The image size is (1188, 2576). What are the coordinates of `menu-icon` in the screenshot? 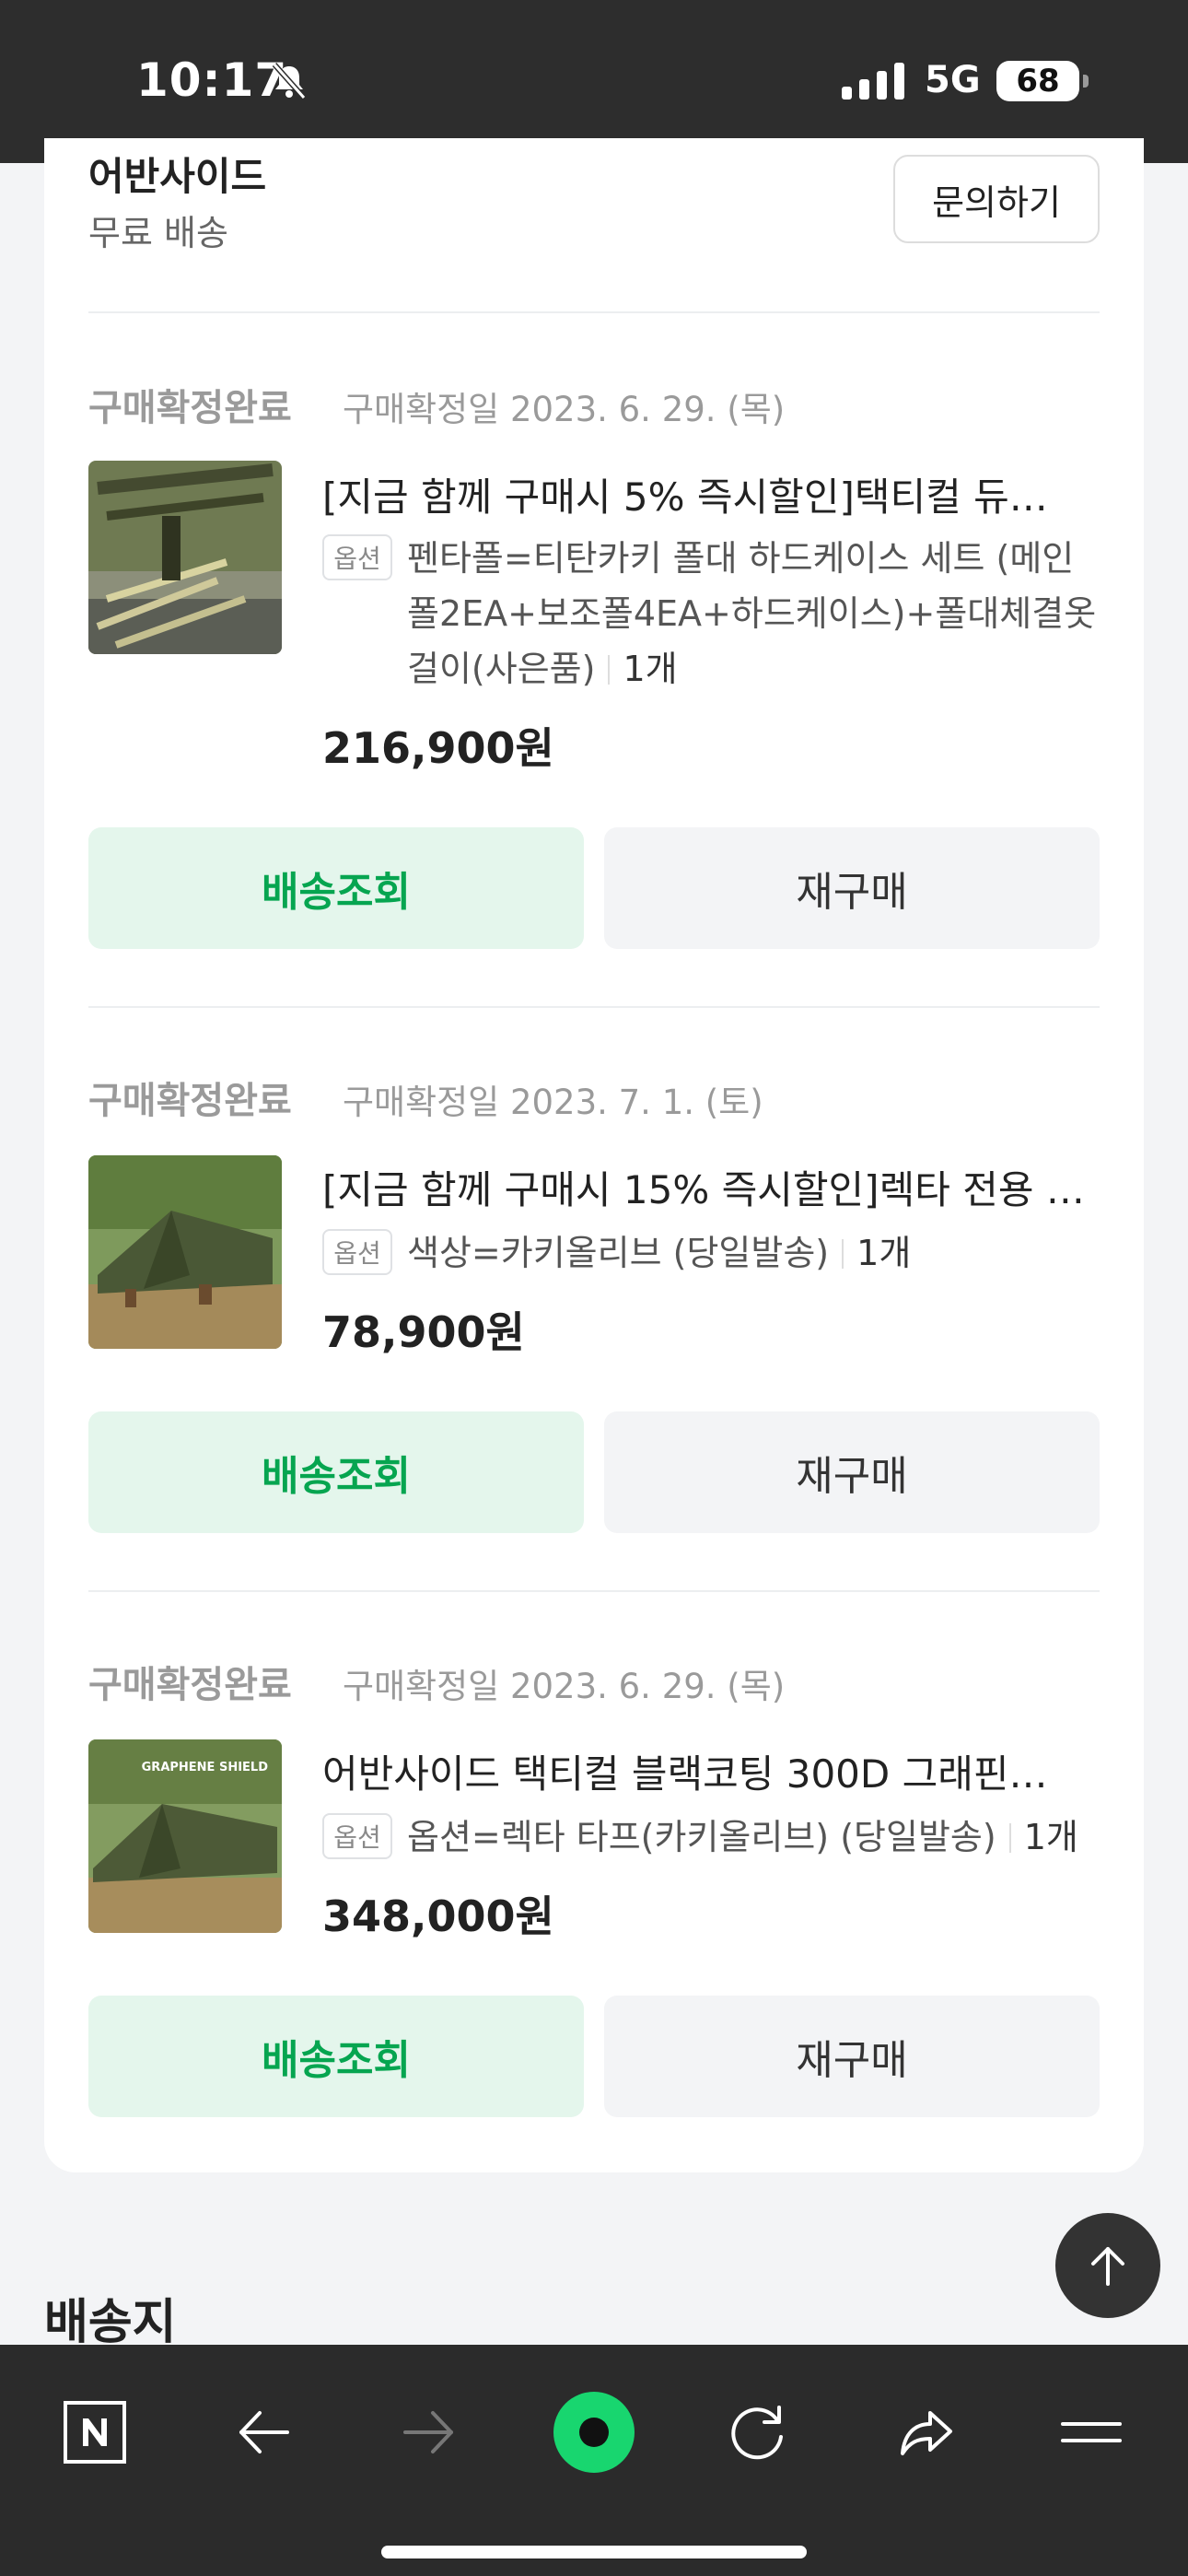 It's located at (1091, 2432).